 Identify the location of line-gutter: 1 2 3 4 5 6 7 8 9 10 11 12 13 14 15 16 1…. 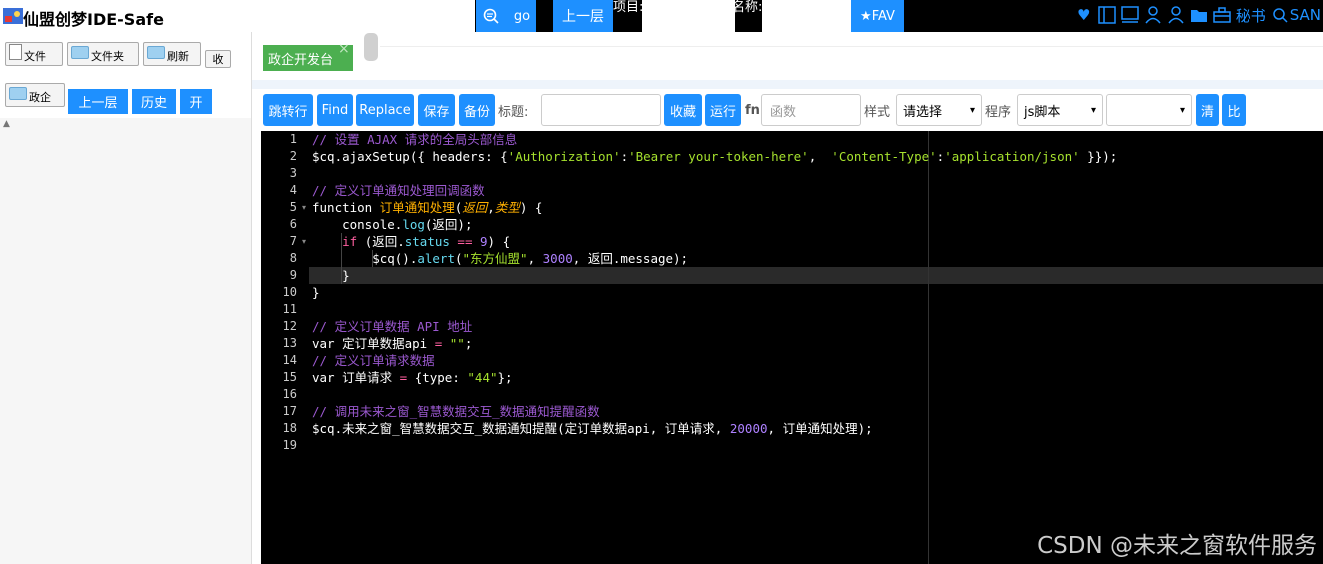
(285, 347).